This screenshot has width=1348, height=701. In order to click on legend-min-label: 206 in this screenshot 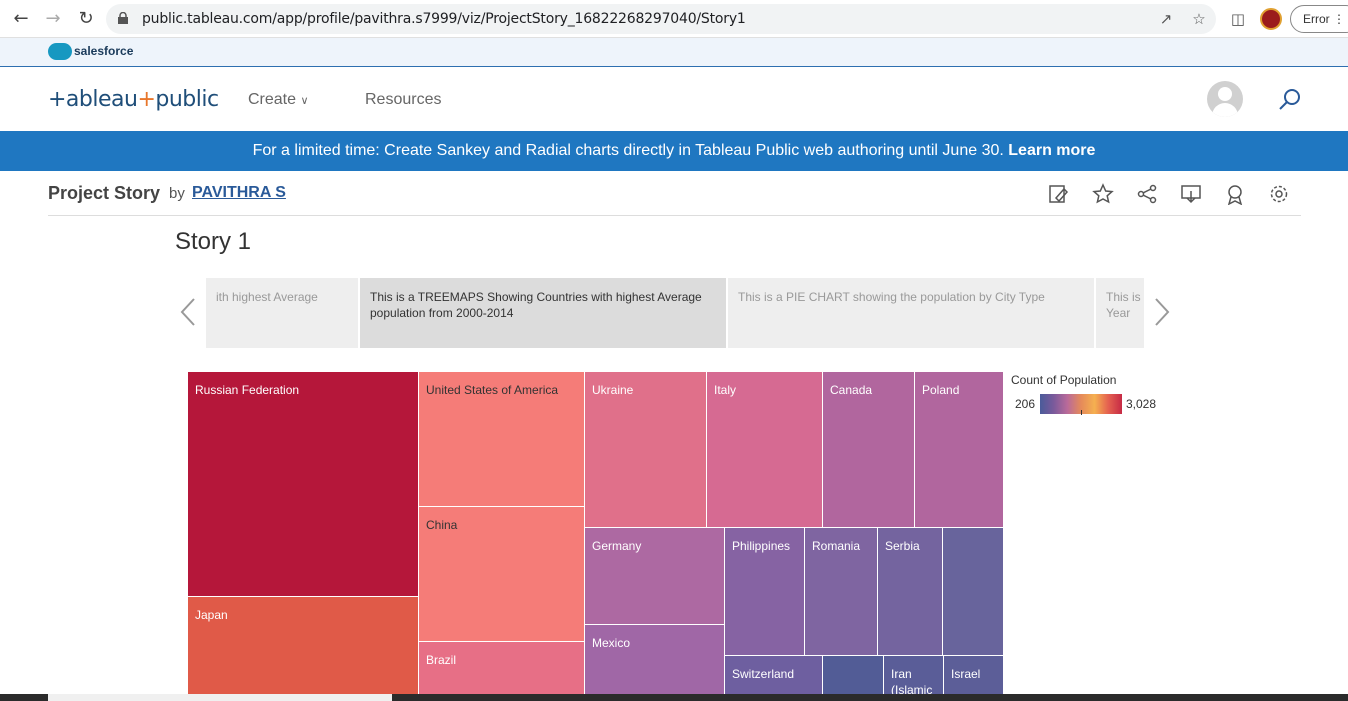, I will do `click(1025, 404)`.